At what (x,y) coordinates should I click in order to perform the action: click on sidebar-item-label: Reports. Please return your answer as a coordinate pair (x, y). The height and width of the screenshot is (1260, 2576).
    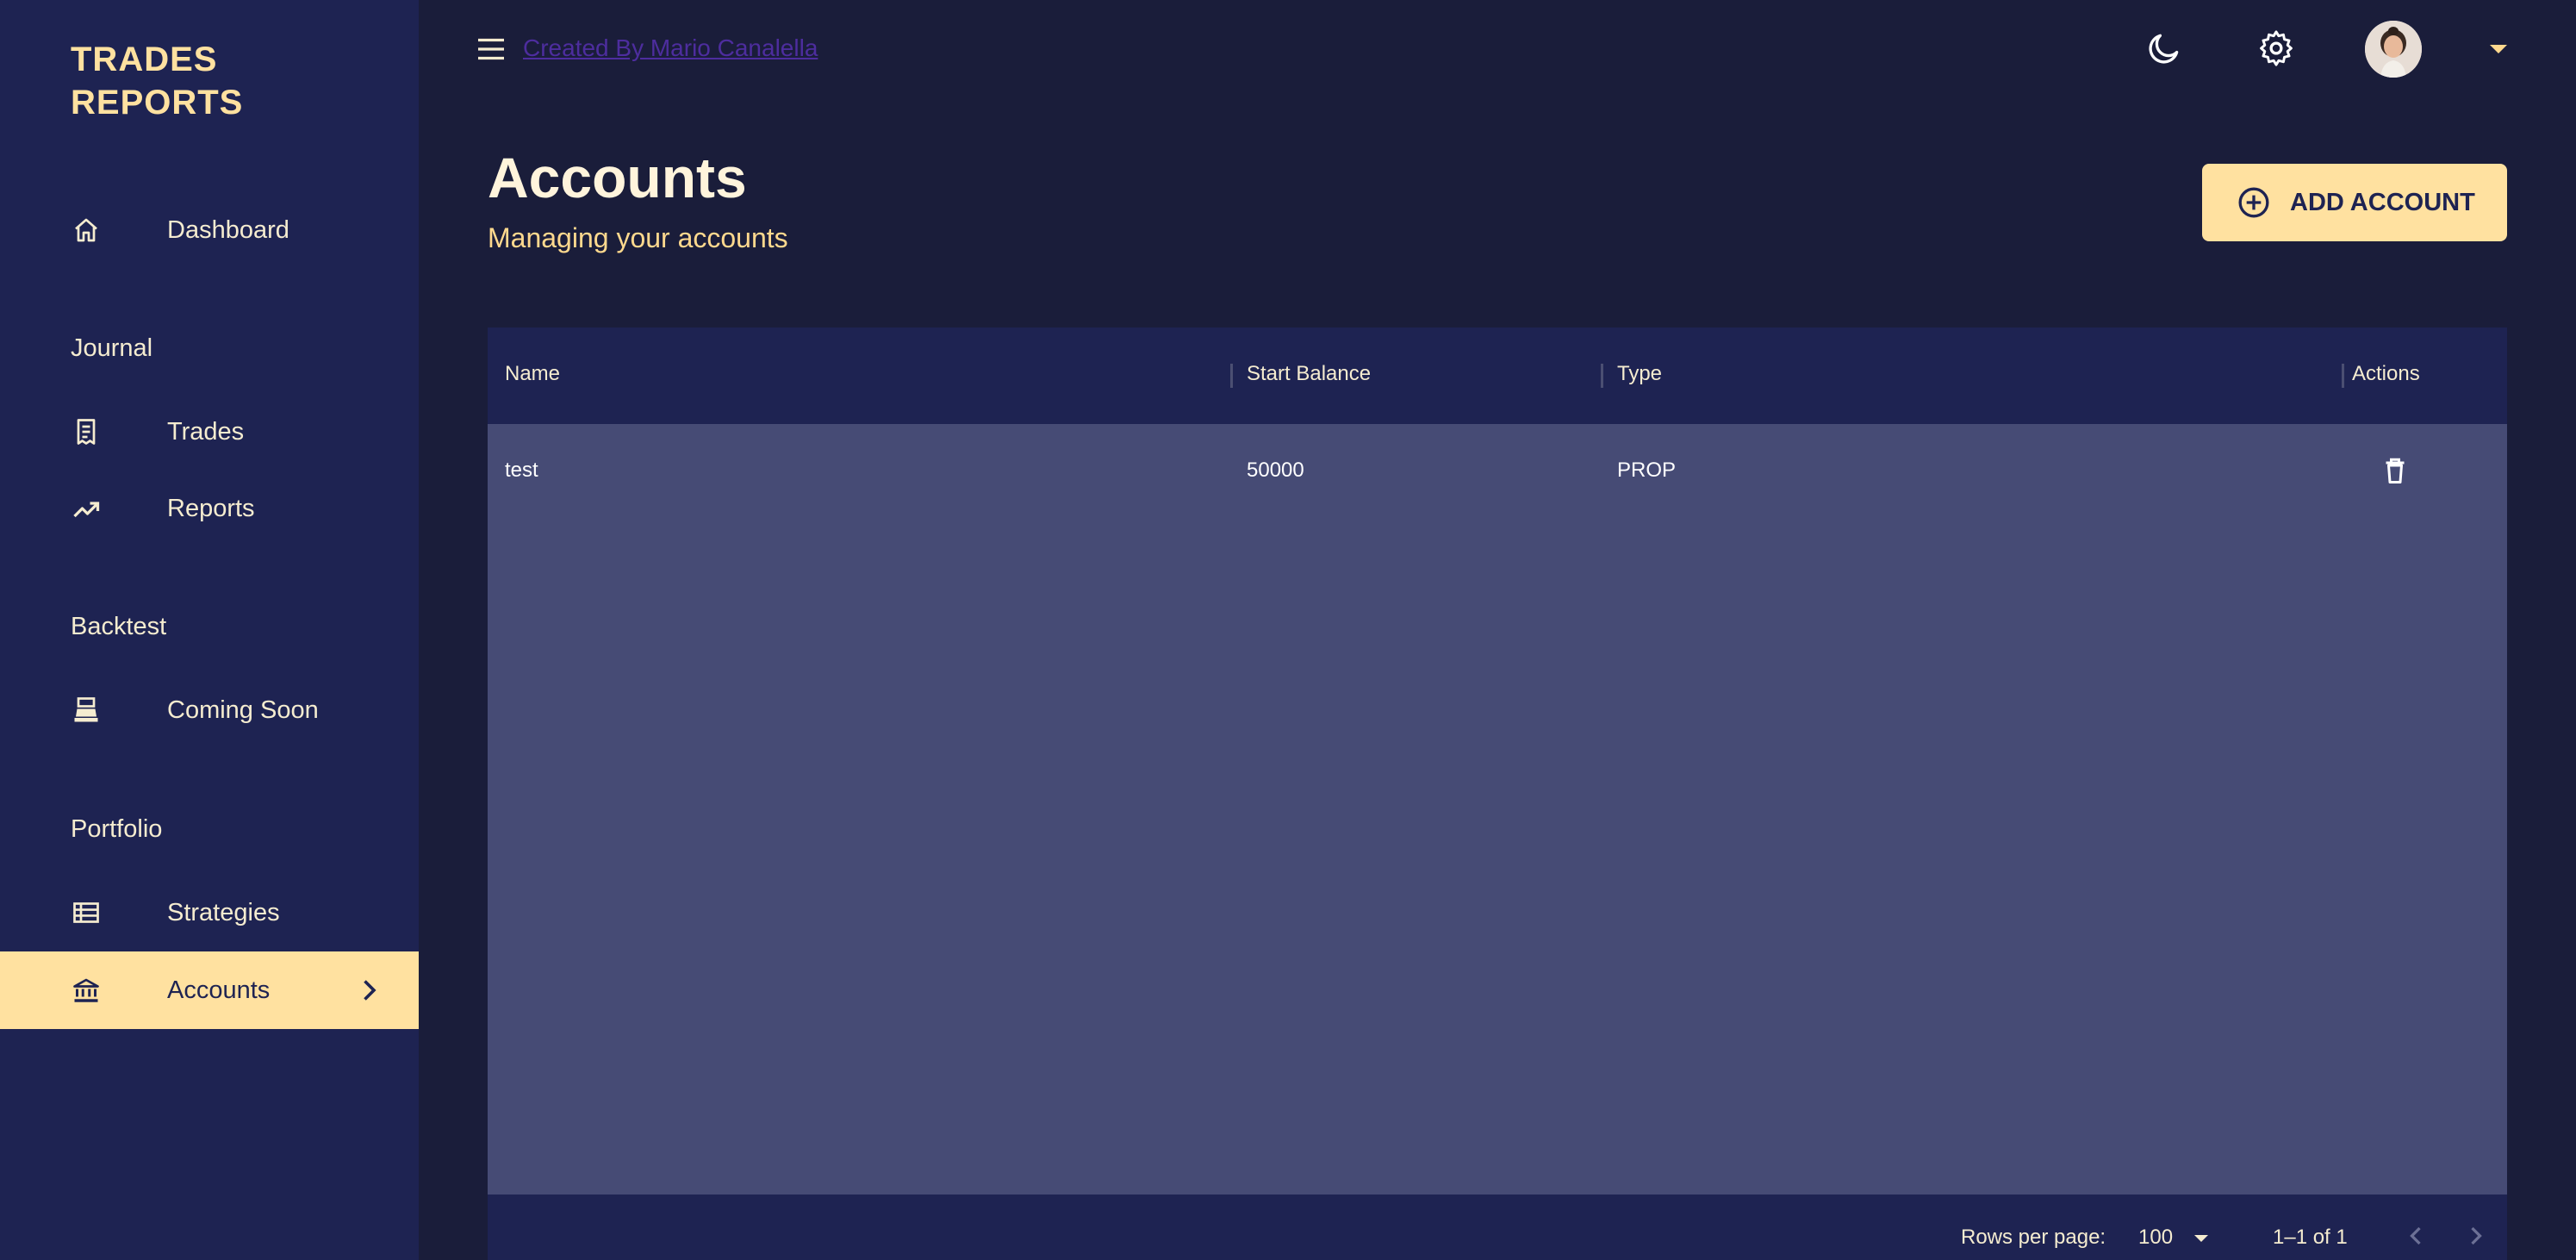
    Looking at the image, I should click on (211, 509).